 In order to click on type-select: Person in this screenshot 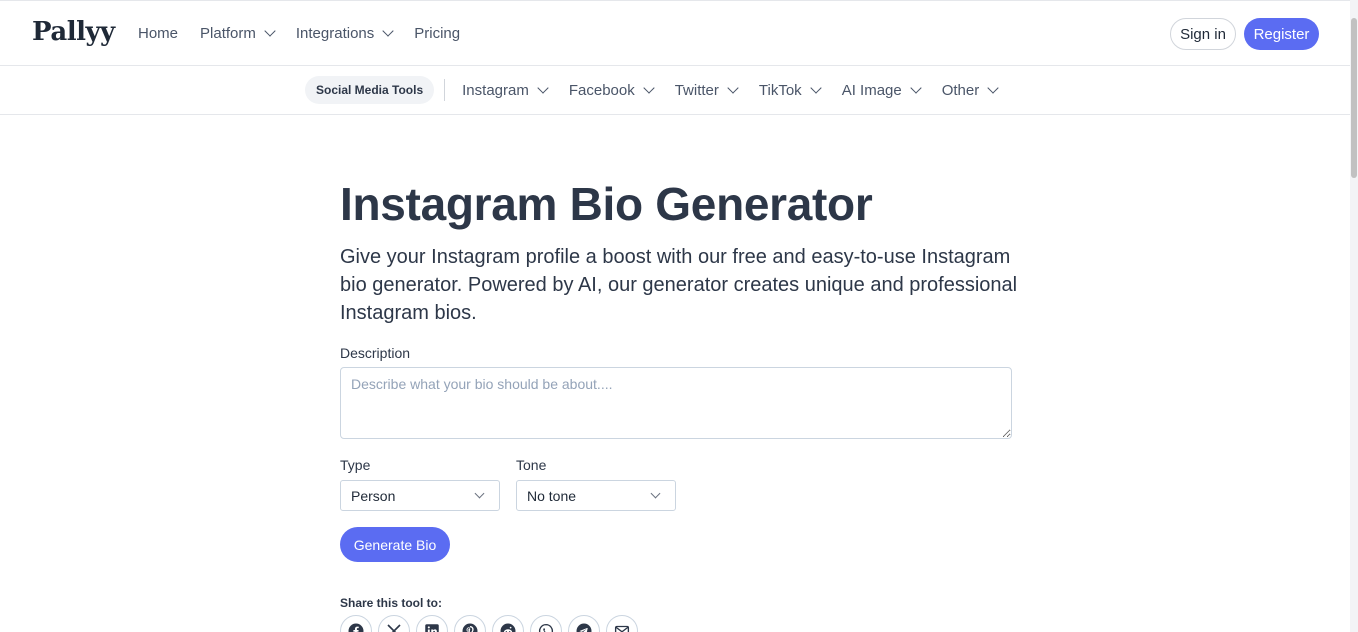, I will do `click(420, 495)`.